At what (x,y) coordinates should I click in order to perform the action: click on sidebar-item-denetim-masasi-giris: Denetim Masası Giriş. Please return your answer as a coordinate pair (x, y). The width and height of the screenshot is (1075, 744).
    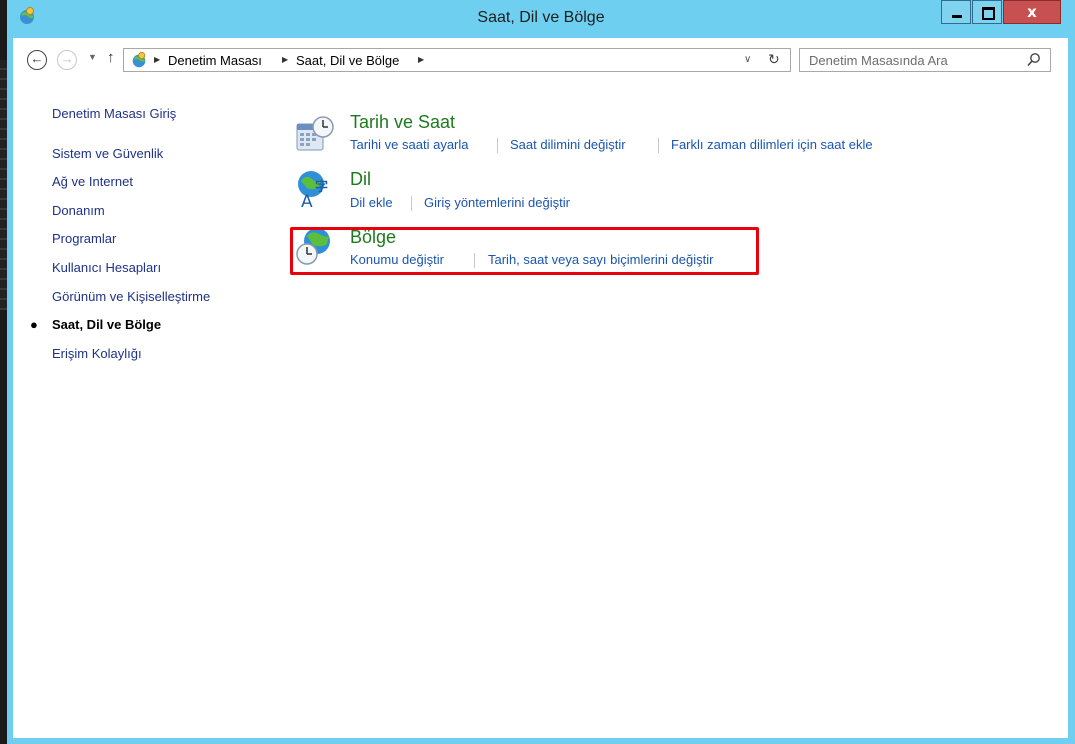
    Looking at the image, I should click on (114, 113).